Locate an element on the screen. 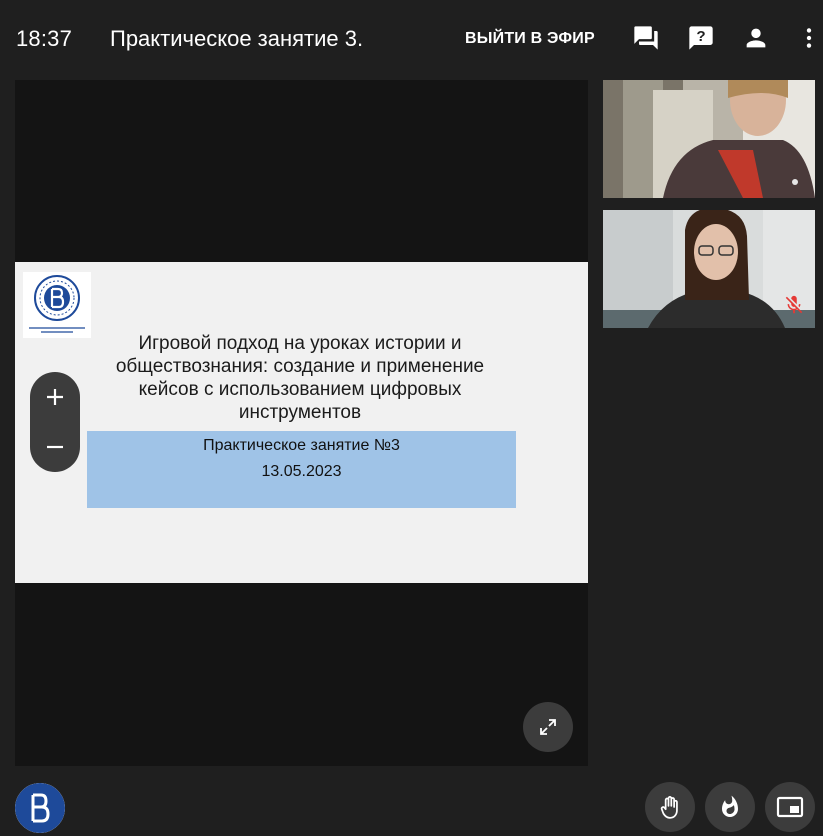 The height and width of the screenshot is (836, 823). hse-logo-icon is located at coordinates (40, 808).